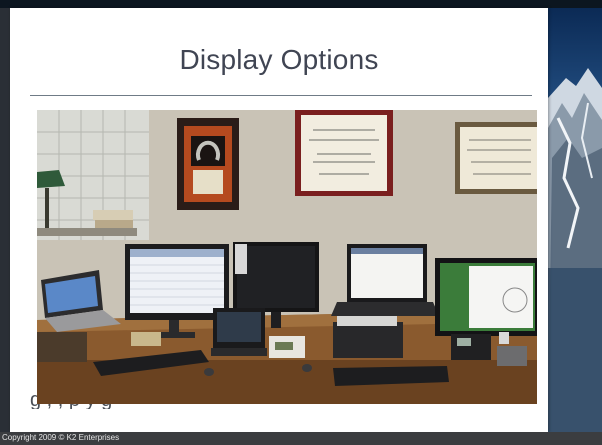  I want to click on footer-bar: Copyright 2009 © K2 Enterprises, so click(301, 438).